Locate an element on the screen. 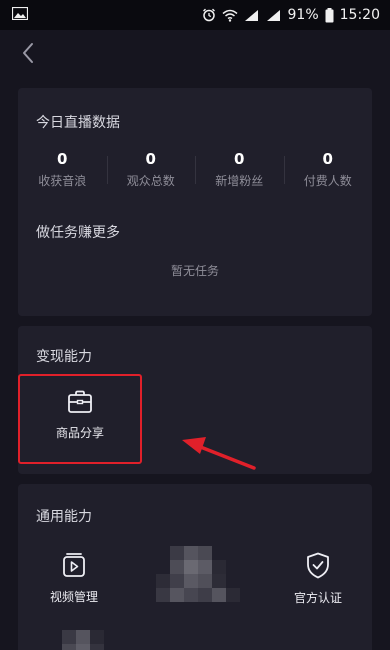 This screenshot has height=650, width=390. stat-new-followers: 0 新增粉丝 is located at coordinates (239, 169).